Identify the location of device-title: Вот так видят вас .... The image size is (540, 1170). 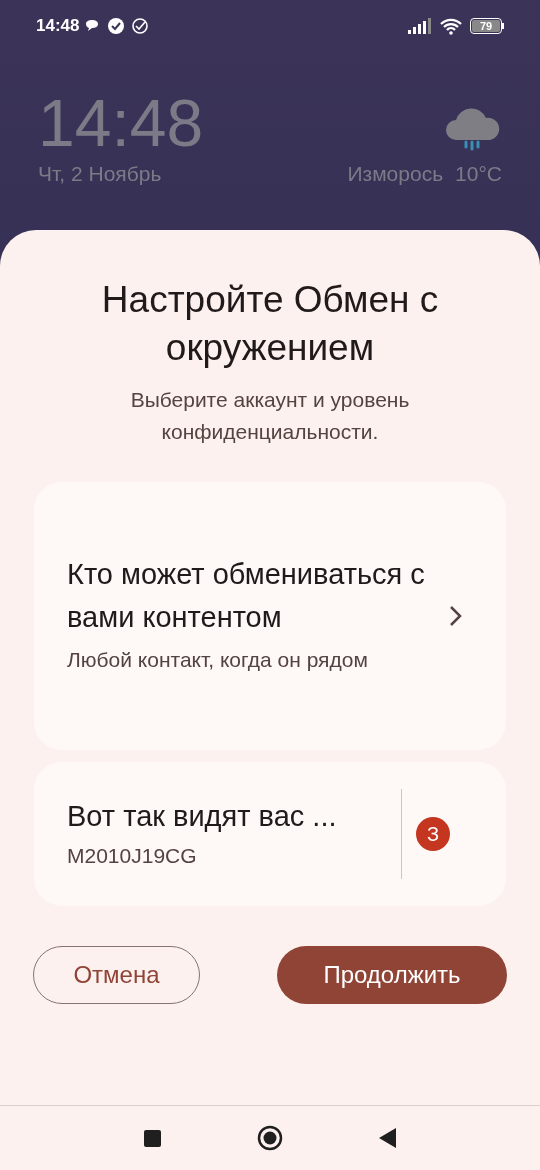
(202, 816).